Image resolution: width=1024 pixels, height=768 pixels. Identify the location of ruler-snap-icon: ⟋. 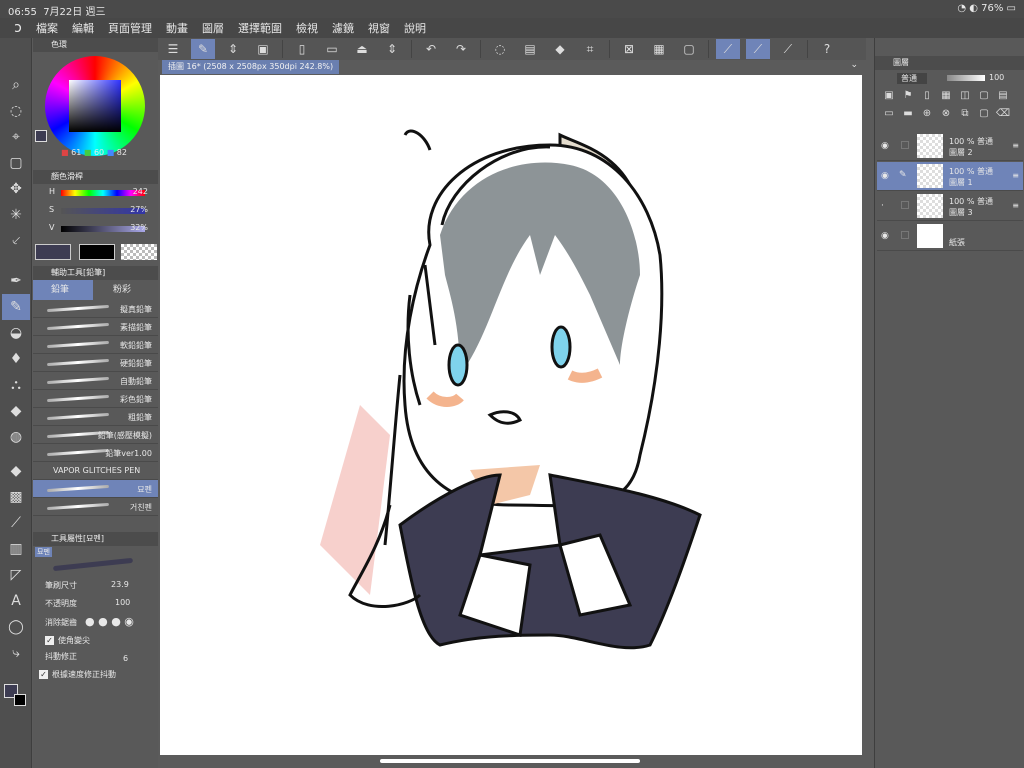
(728, 49).